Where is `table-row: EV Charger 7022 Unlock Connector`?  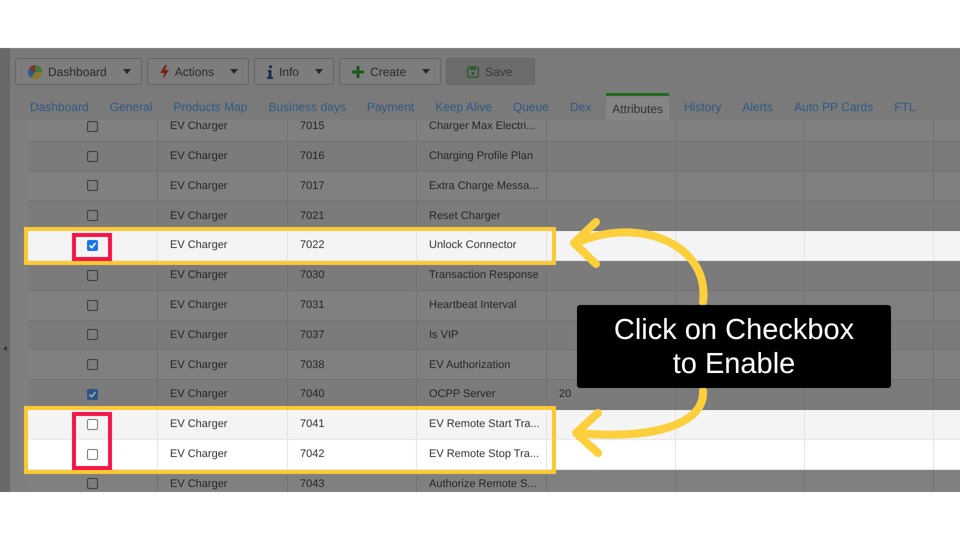
table-row: EV Charger 7022 Unlock Connector is located at coordinates (494, 246).